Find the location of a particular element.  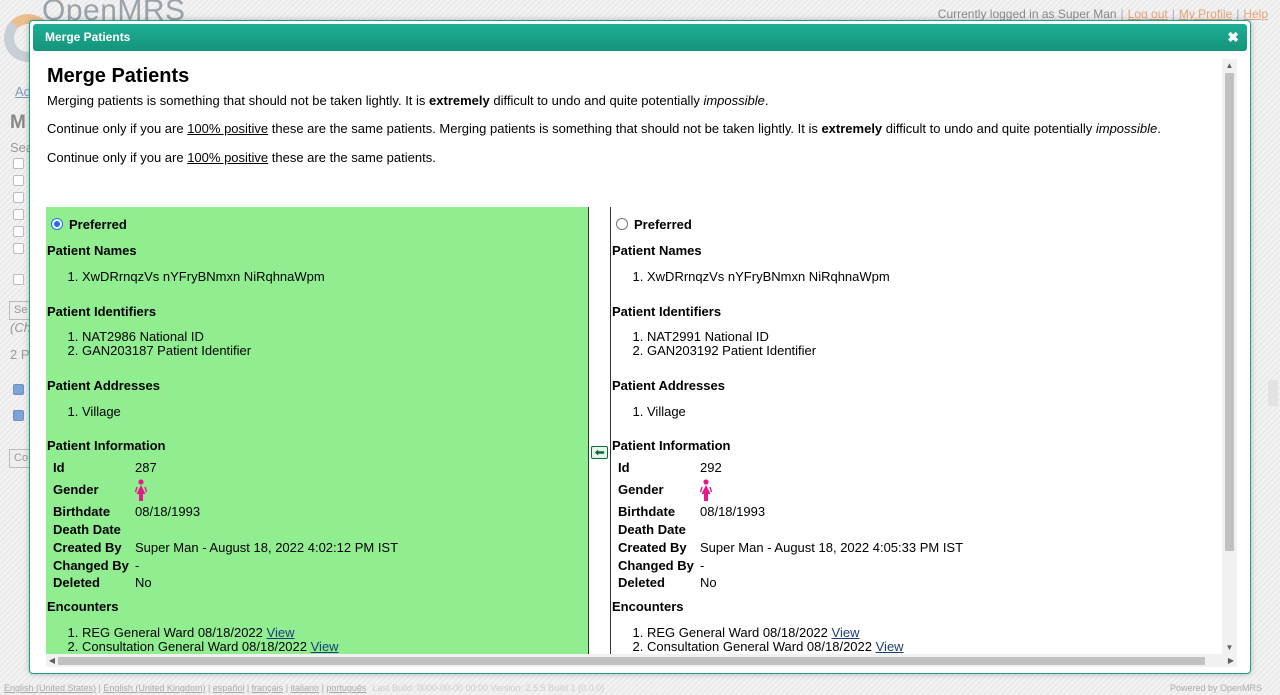

logout-link: Log out is located at coordinates (1148, 14).